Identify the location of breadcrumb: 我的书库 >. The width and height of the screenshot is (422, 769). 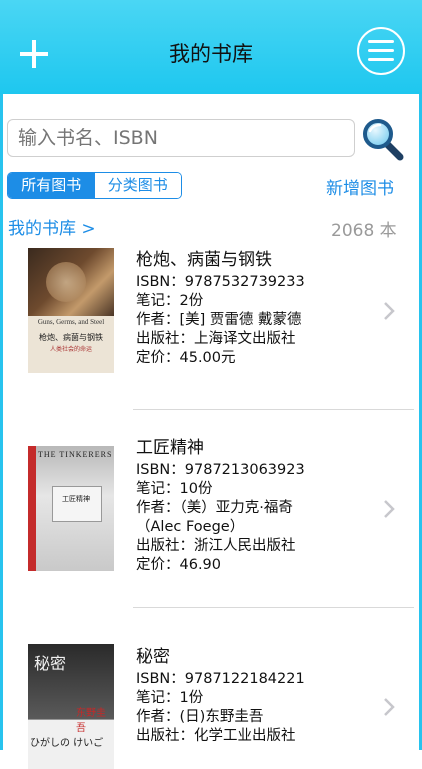
(52, 226).